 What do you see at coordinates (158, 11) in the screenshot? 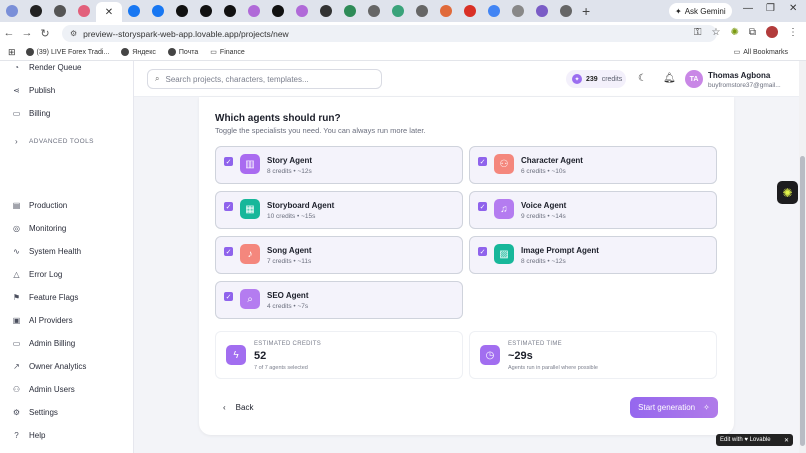
I see `facebook-tab-icon` at bounding box center [158, 11].